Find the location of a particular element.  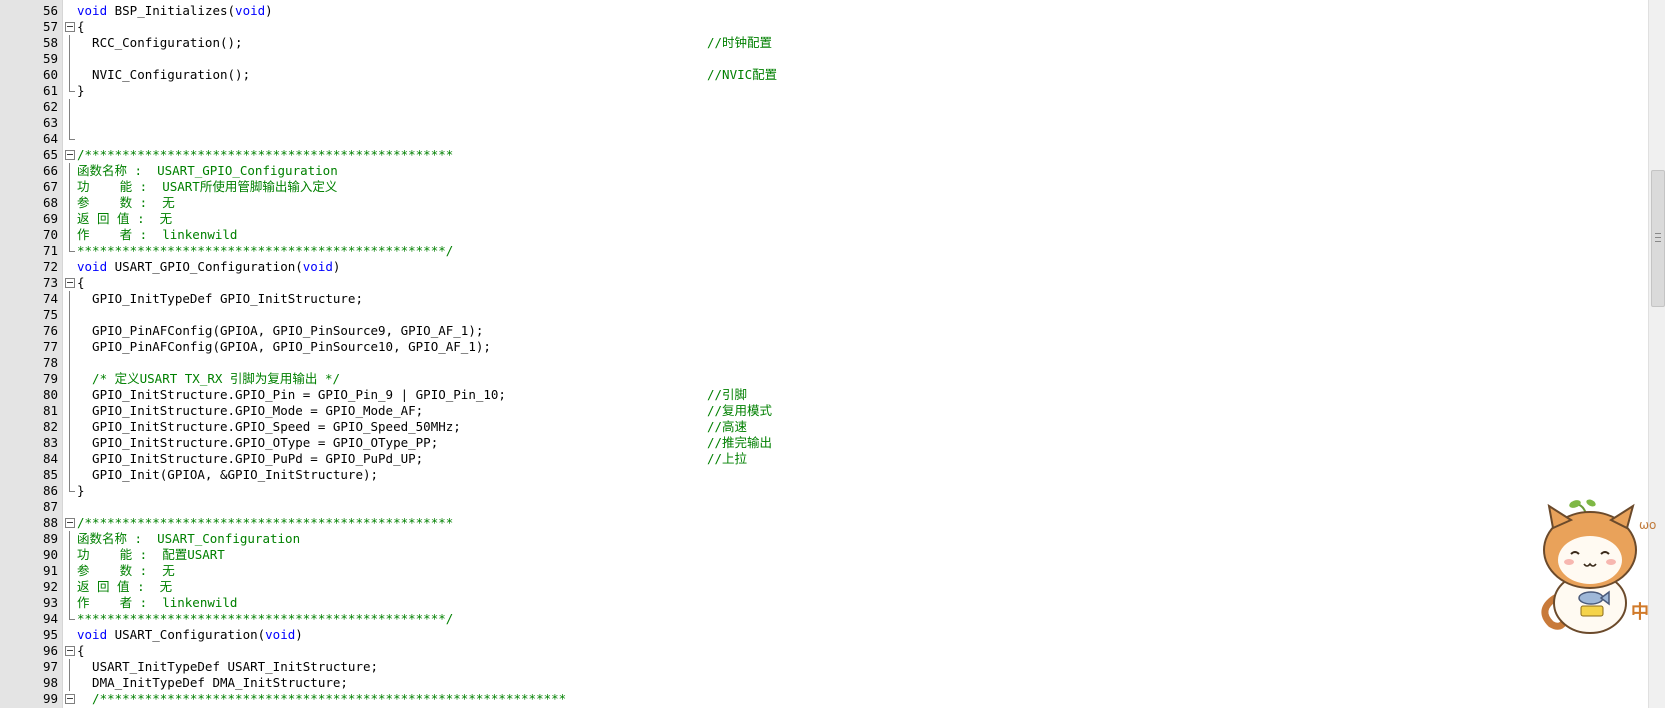

code-line: 62 is located at coordinates (825, 107).